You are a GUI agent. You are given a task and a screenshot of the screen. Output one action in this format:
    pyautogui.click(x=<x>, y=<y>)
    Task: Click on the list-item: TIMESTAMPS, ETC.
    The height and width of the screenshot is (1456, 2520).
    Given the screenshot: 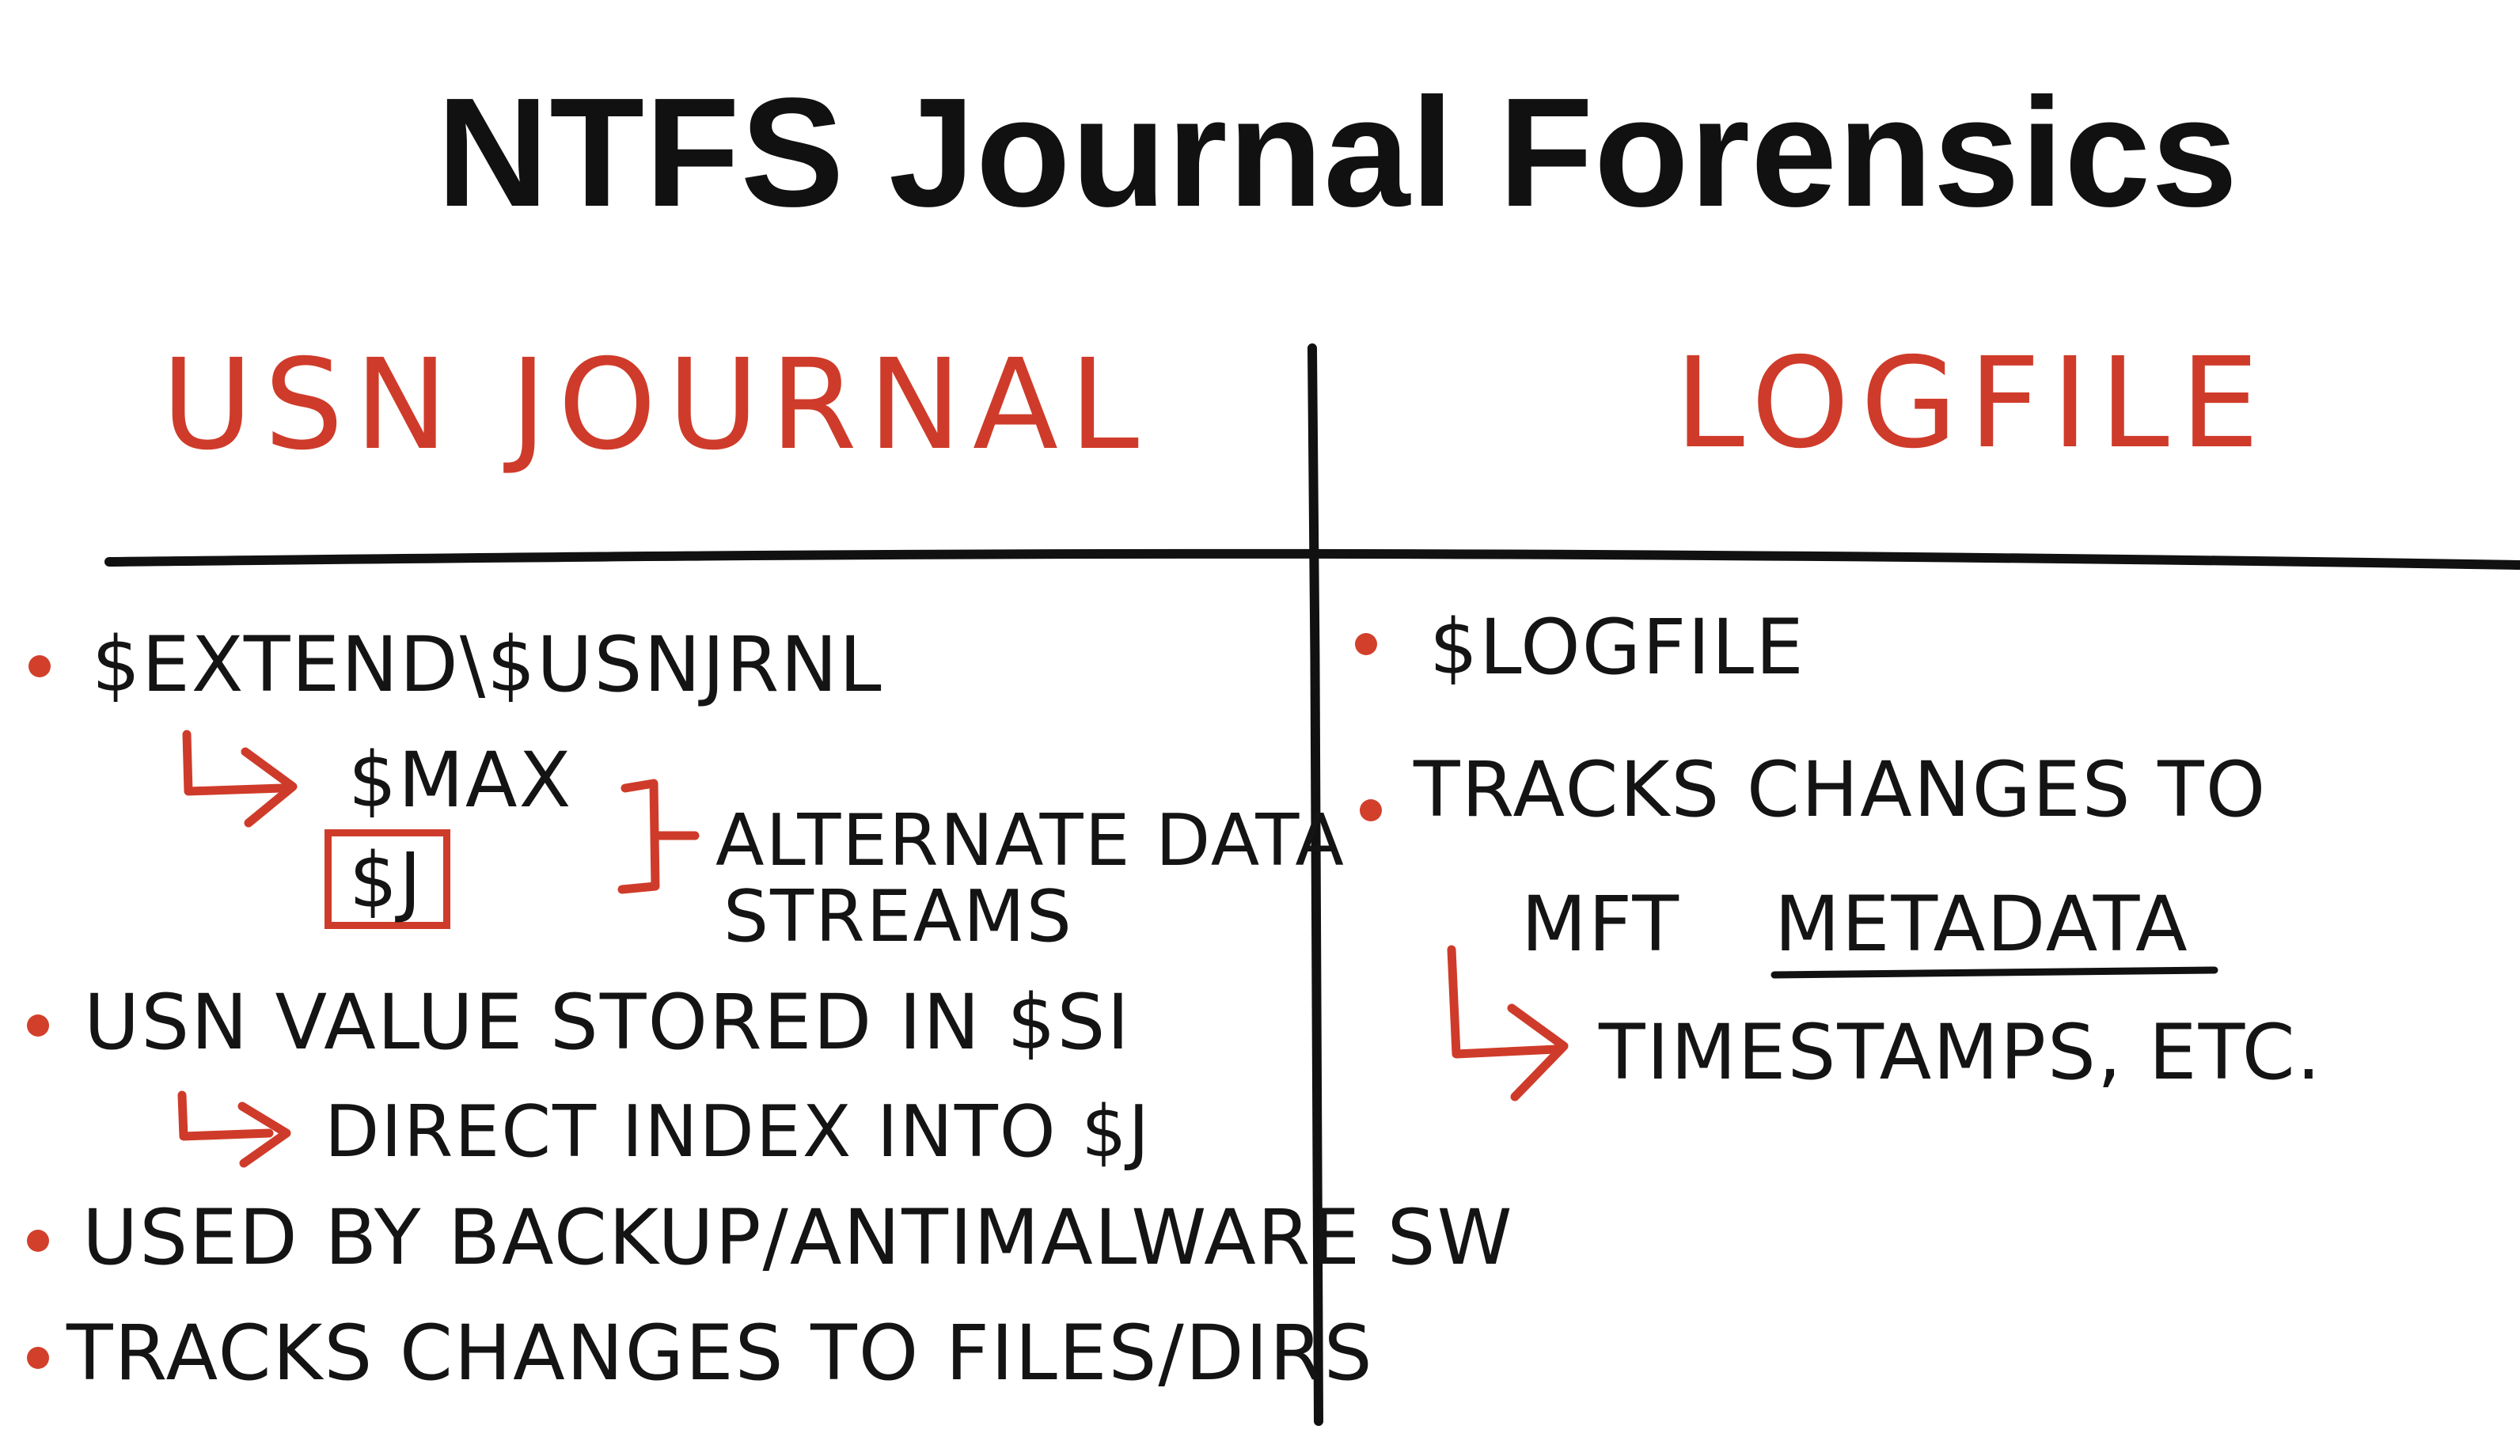 What is the action you would take?
    pyautogui.click(x=1961, y=1052)
    